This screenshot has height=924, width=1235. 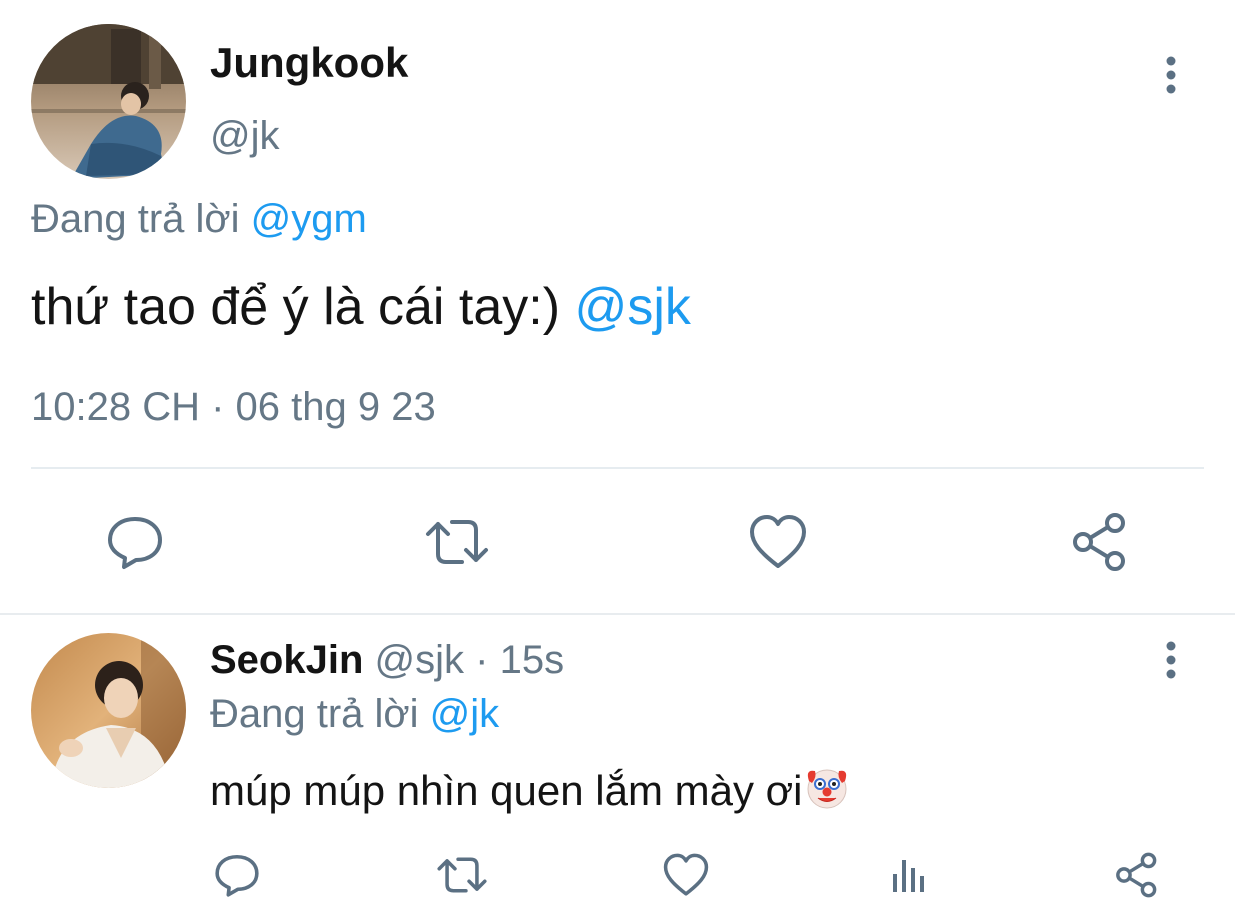 I want to click on analytics-icon, so click(x=911, y=875).